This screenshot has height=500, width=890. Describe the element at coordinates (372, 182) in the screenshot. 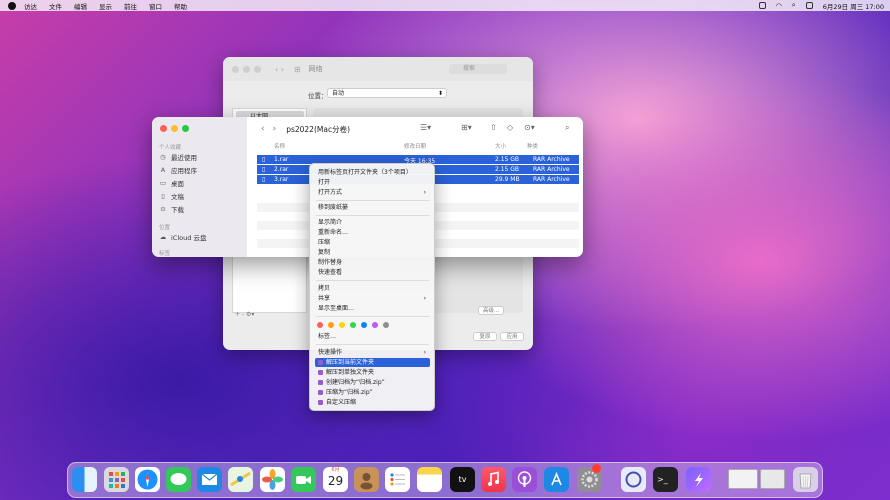

I see `menu-item-open: 打开` at that location.